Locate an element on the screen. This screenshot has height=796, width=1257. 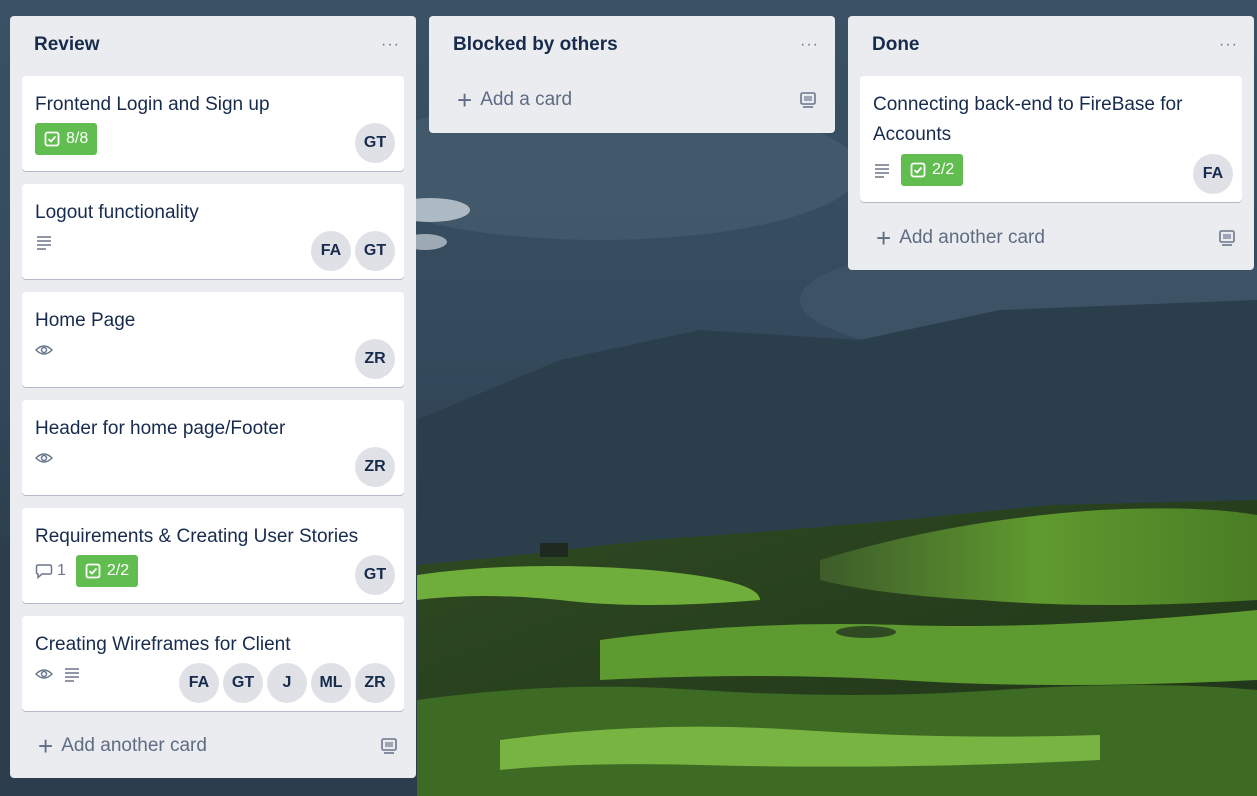
checklist-count: 8/8 is located at coordinates (77, 138).